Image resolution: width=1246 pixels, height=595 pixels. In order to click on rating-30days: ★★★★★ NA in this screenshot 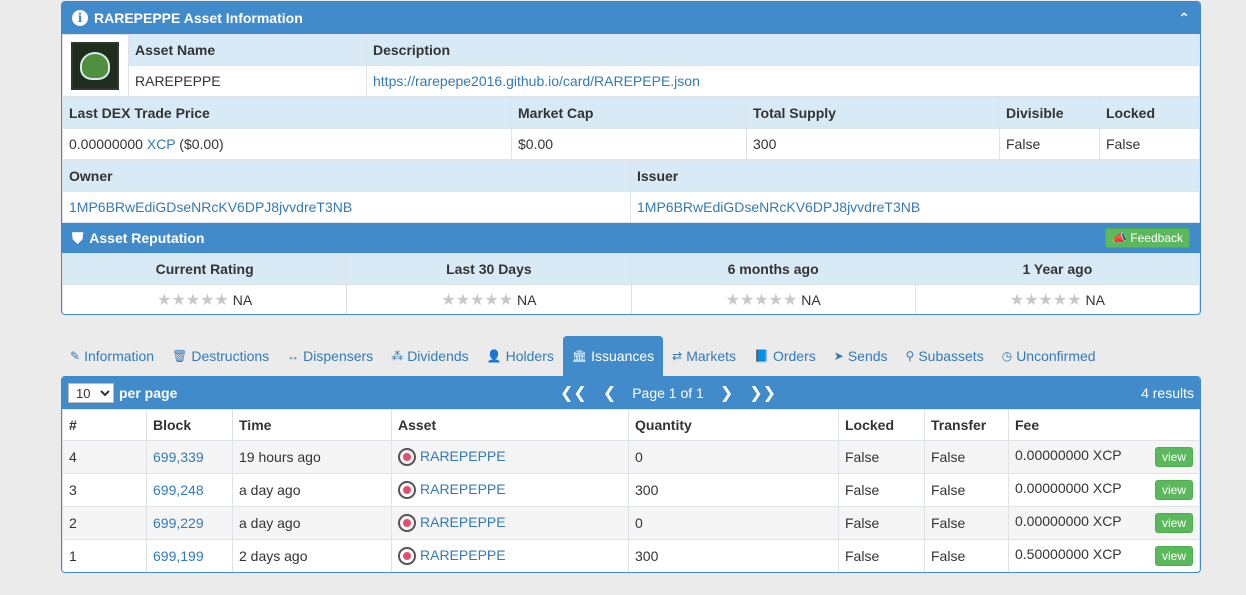, I will do `click(489, 299)`.